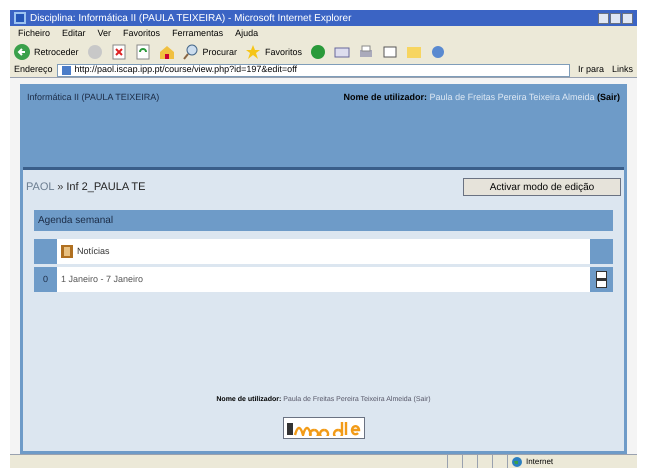  What do you see at coordinates (105, 34) in the screenshot?
I see `menu-item: Ver` at bounding box center [105, 34].